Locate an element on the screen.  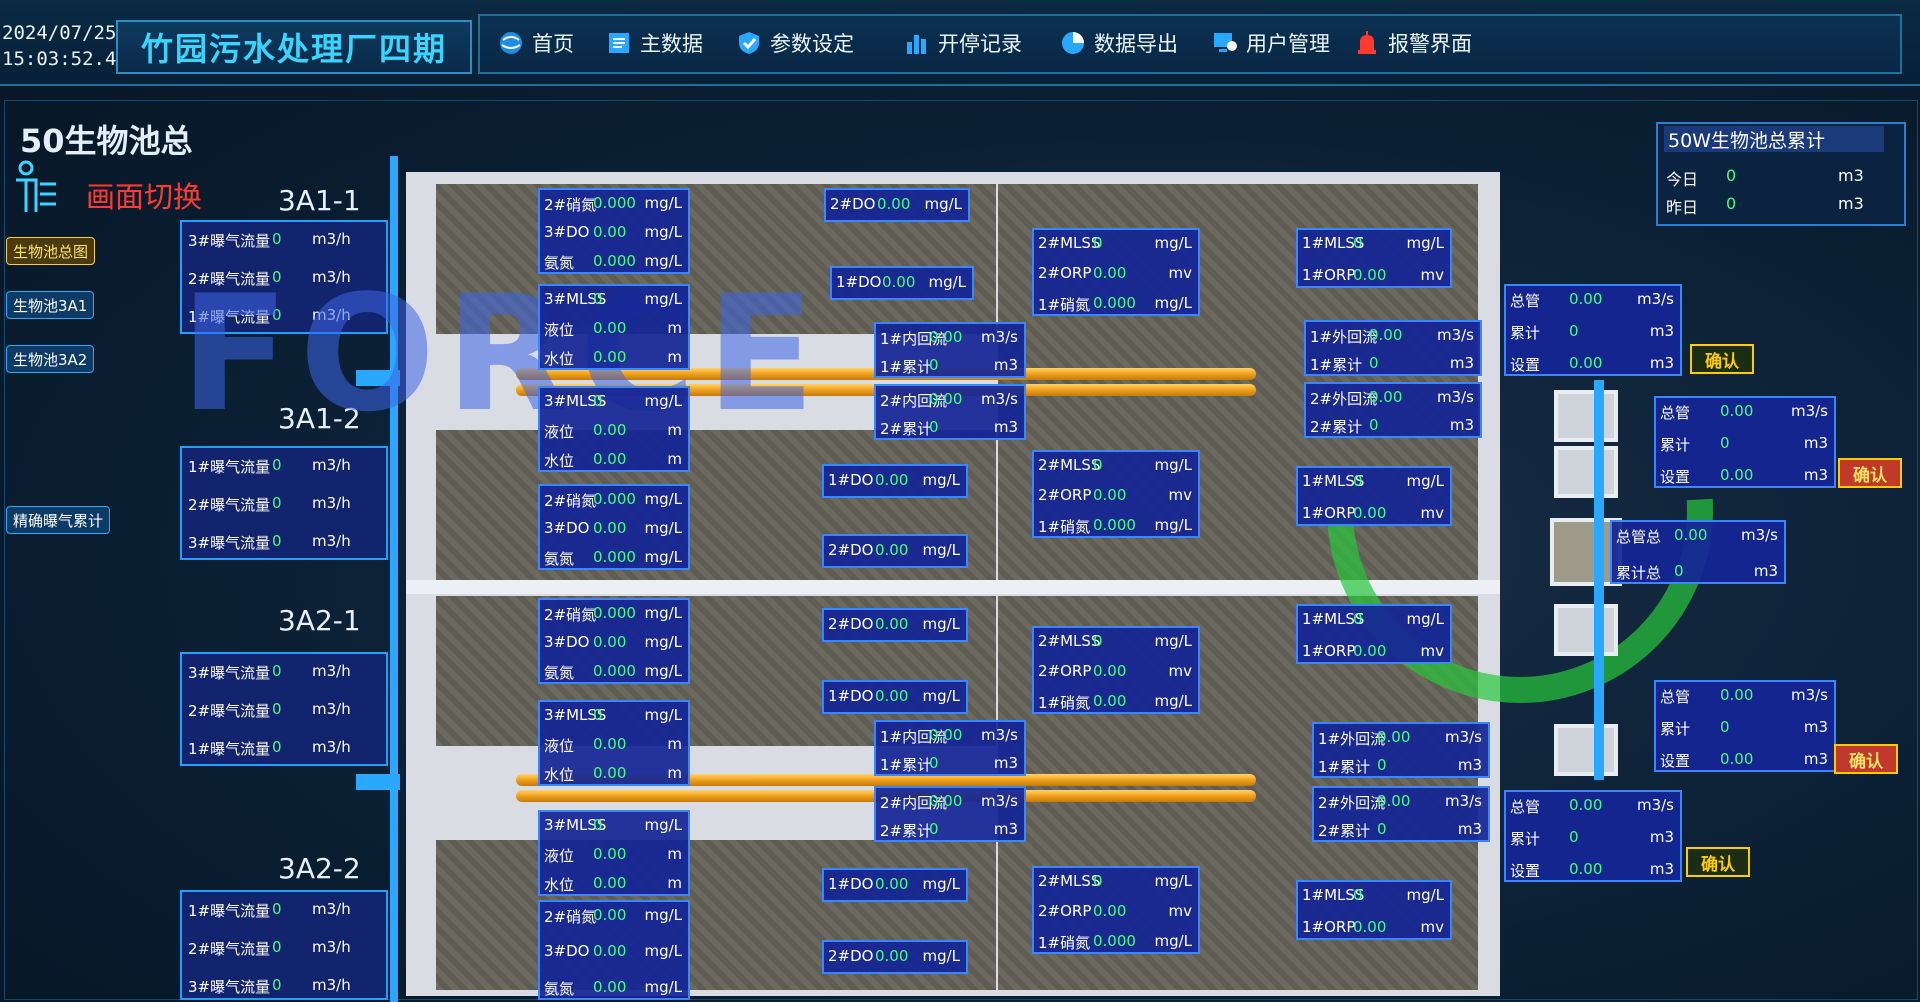
aeration-panel-3a2-2: 1#曝气流量 0 m3/h 2#曝气流量 0 m3/h 3#曝气流量 0 m3/h is located at coordinates (284, 945).